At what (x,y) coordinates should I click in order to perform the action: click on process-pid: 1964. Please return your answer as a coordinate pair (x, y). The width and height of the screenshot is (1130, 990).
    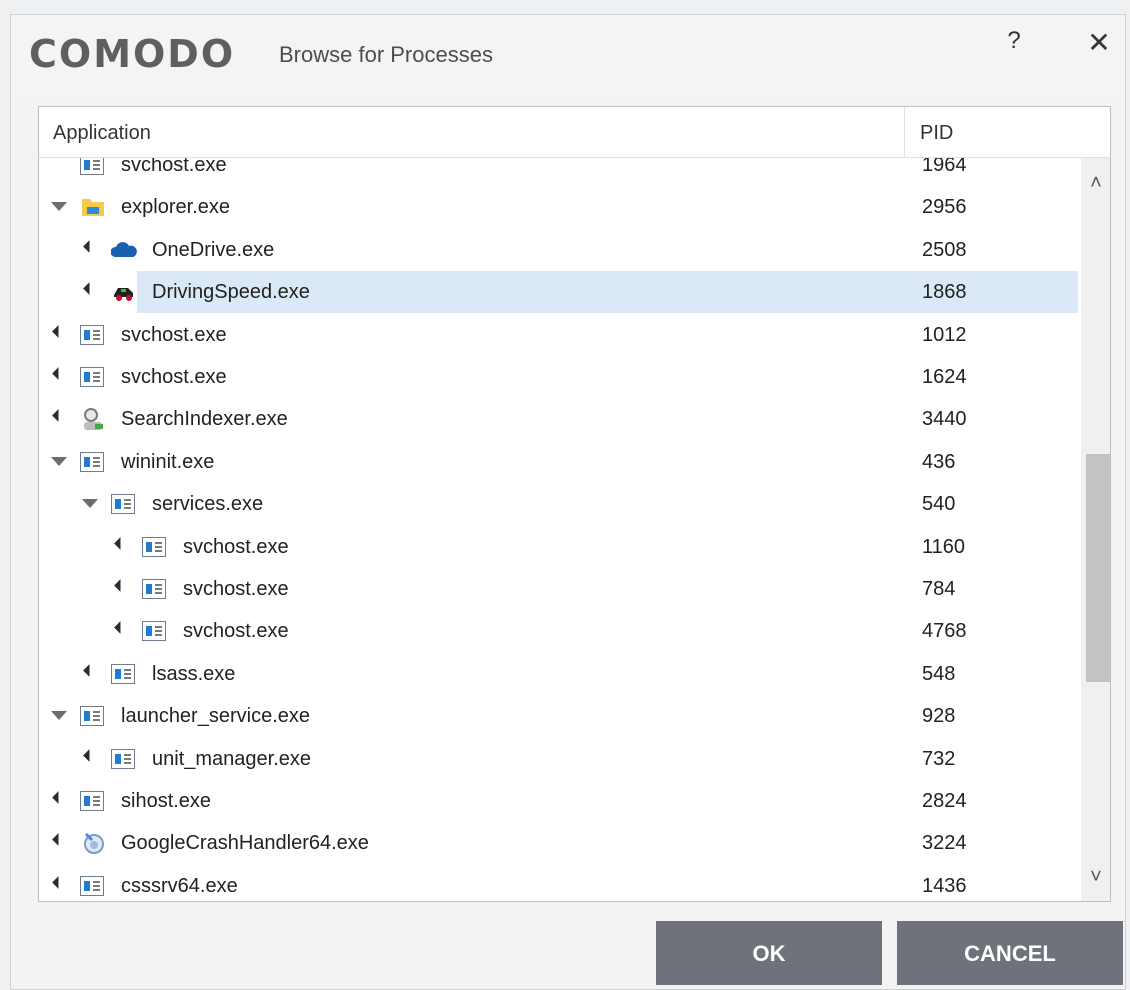
    Looking at the image, I should click on (944, 167).